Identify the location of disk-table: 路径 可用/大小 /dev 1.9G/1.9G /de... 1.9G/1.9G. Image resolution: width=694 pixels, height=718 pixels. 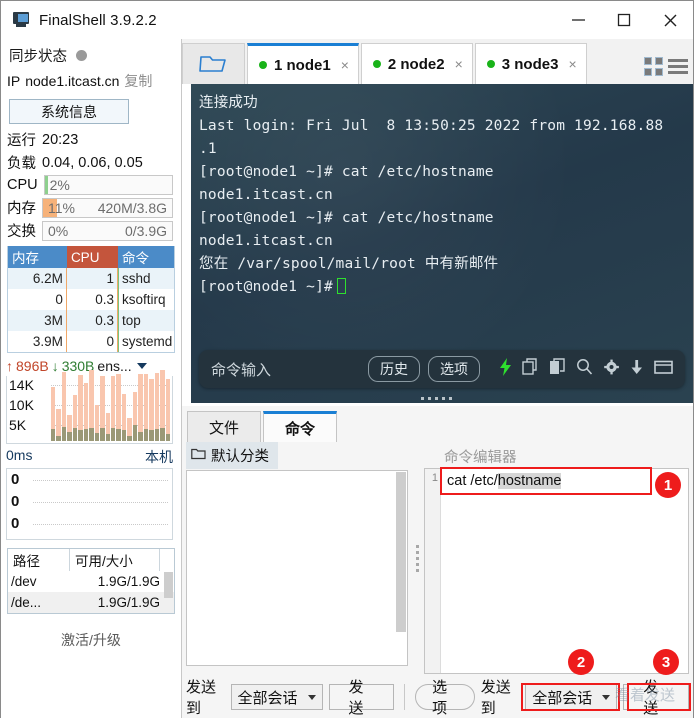
(91, 581).